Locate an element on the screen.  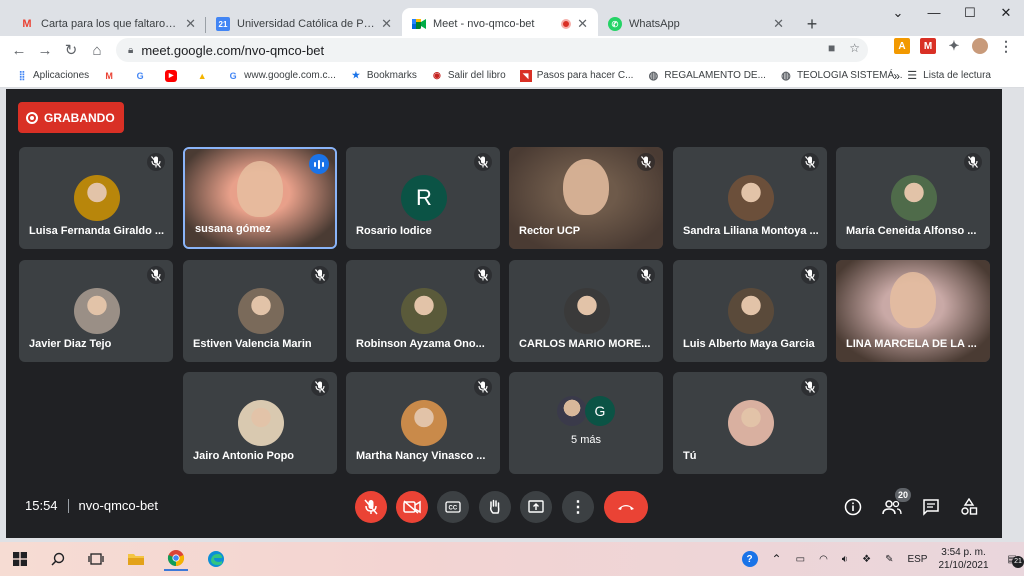
bookmark-drive: ▲ is located at coordinates (204, 76).